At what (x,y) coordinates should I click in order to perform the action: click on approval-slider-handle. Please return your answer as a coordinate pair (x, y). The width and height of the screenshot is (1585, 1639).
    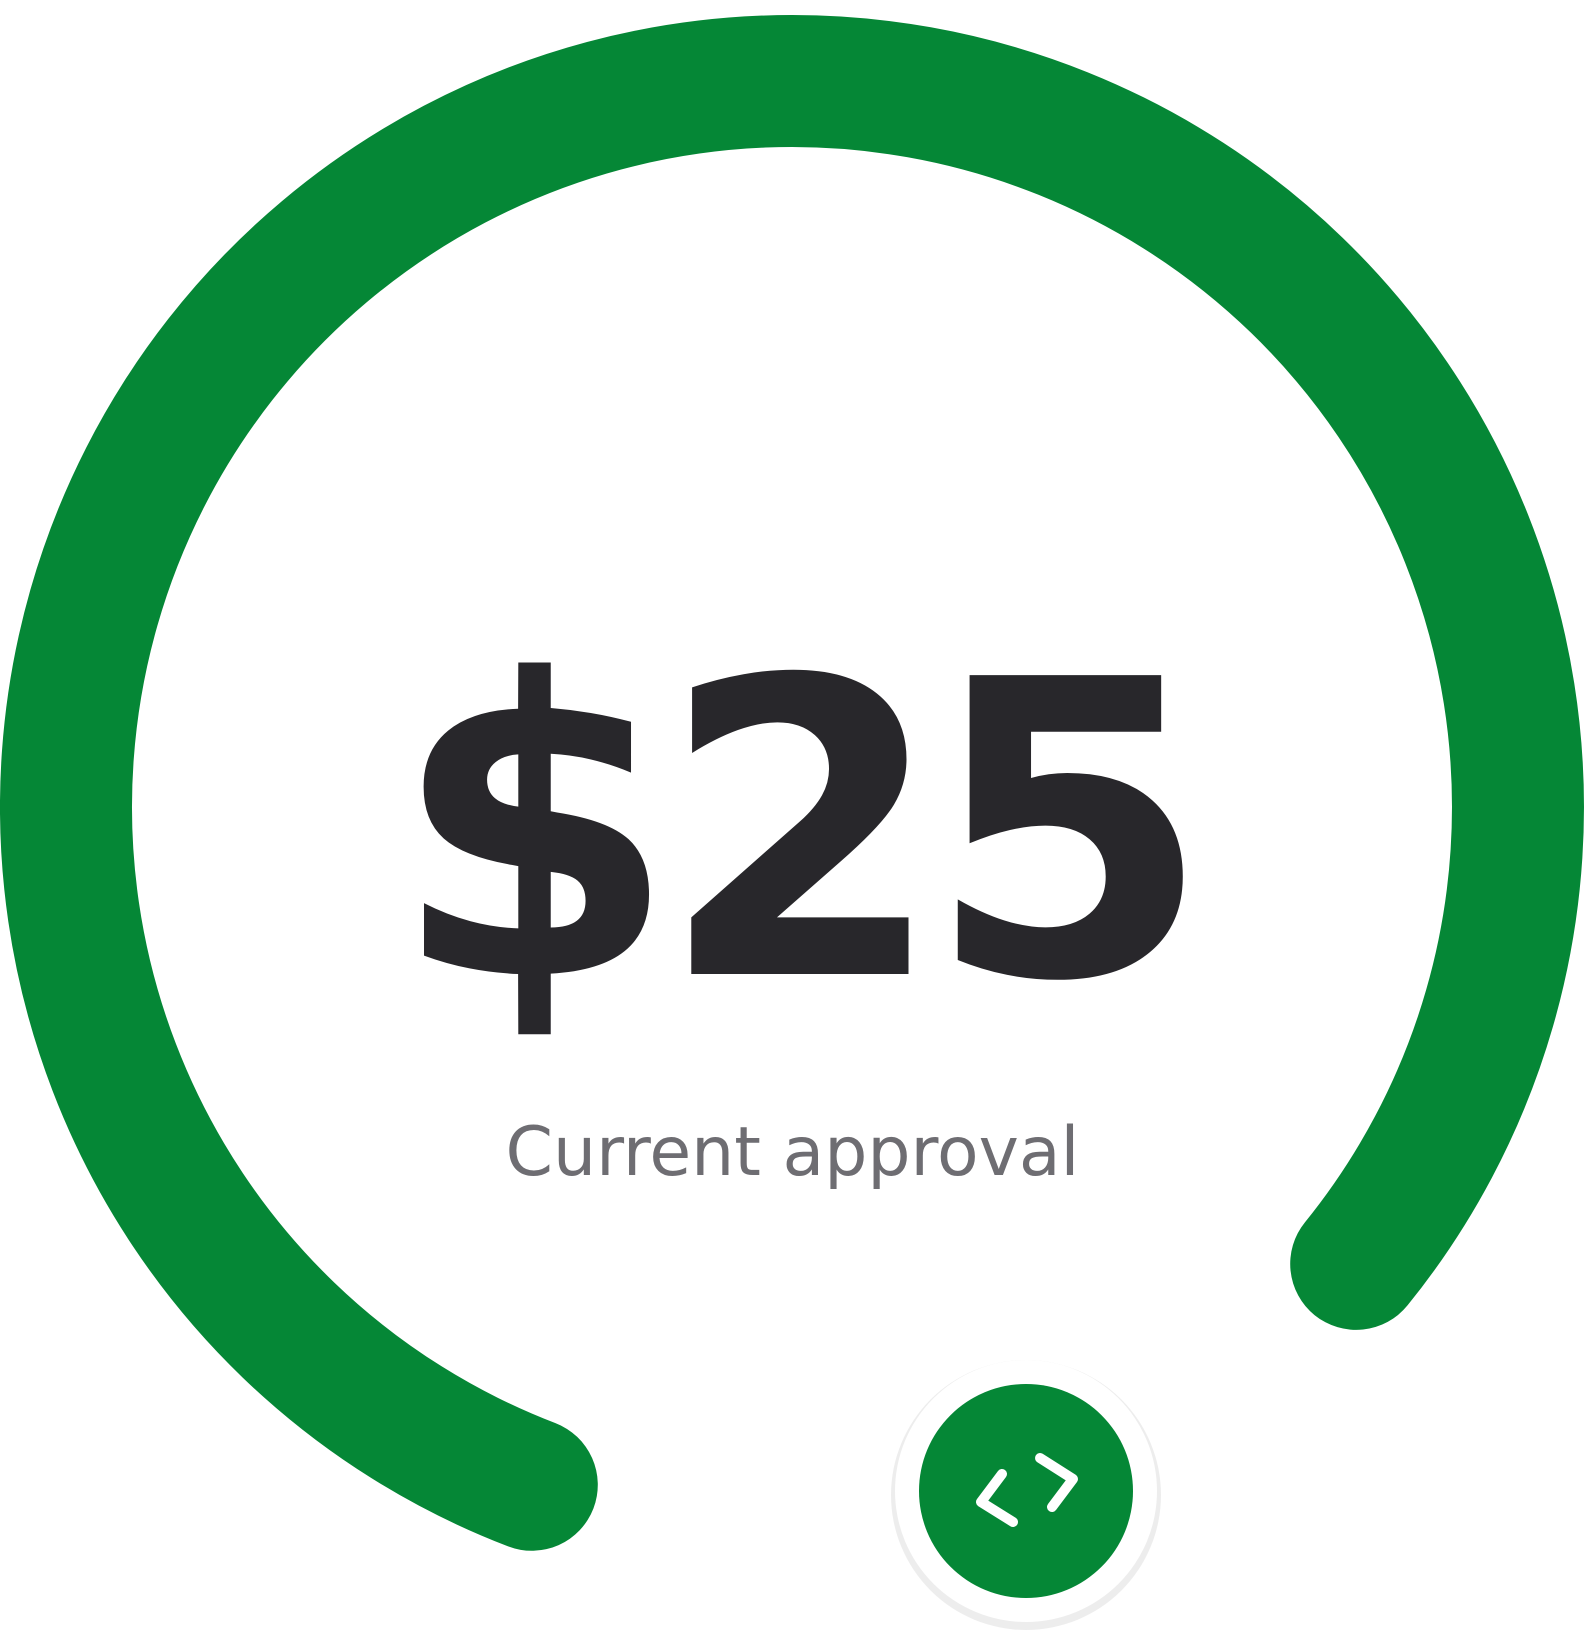
    Looking at the image, I should click on (1026, 1495).